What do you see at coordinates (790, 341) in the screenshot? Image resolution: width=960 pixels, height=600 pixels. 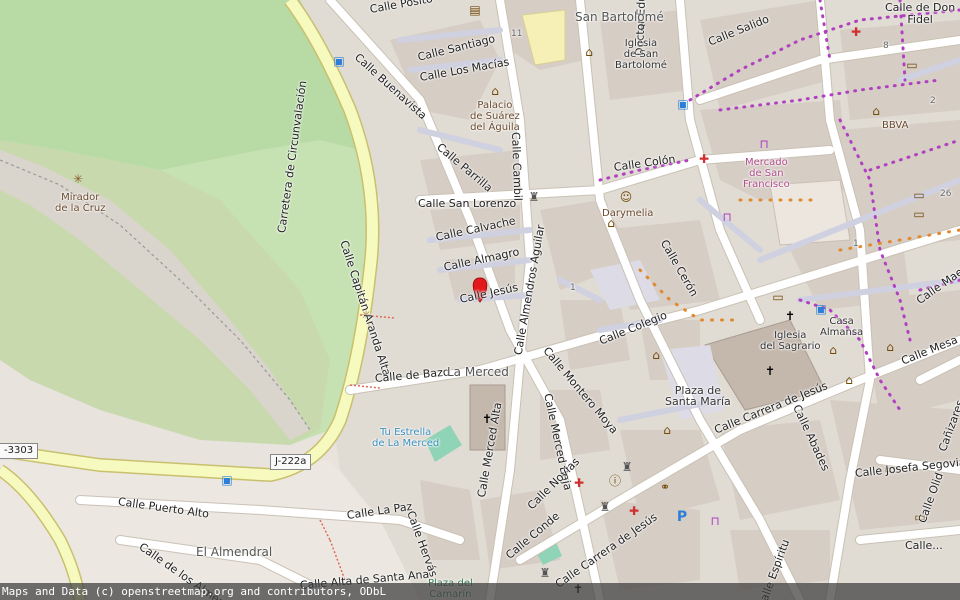 I see `place-label: Iglesia del Sagrario` at bounding box center [790, 341].